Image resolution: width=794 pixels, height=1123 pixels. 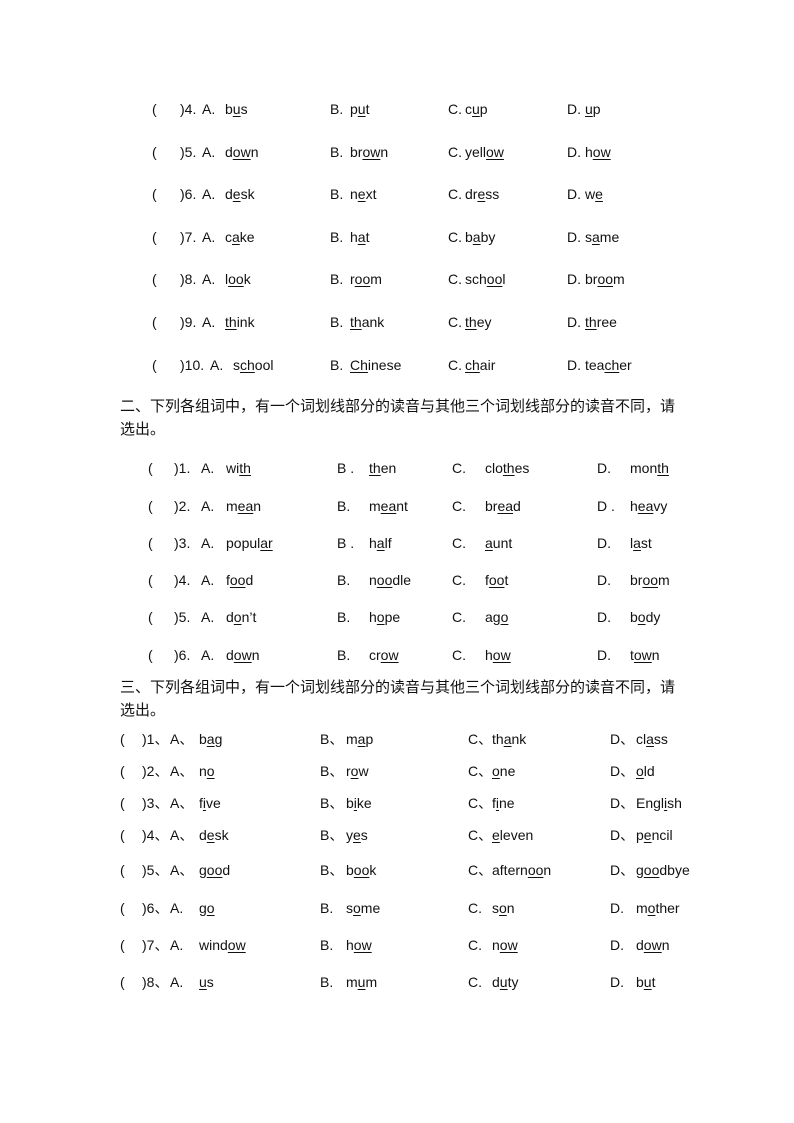 I want to click on underlined-letters: e, so click(x=361, y=194).